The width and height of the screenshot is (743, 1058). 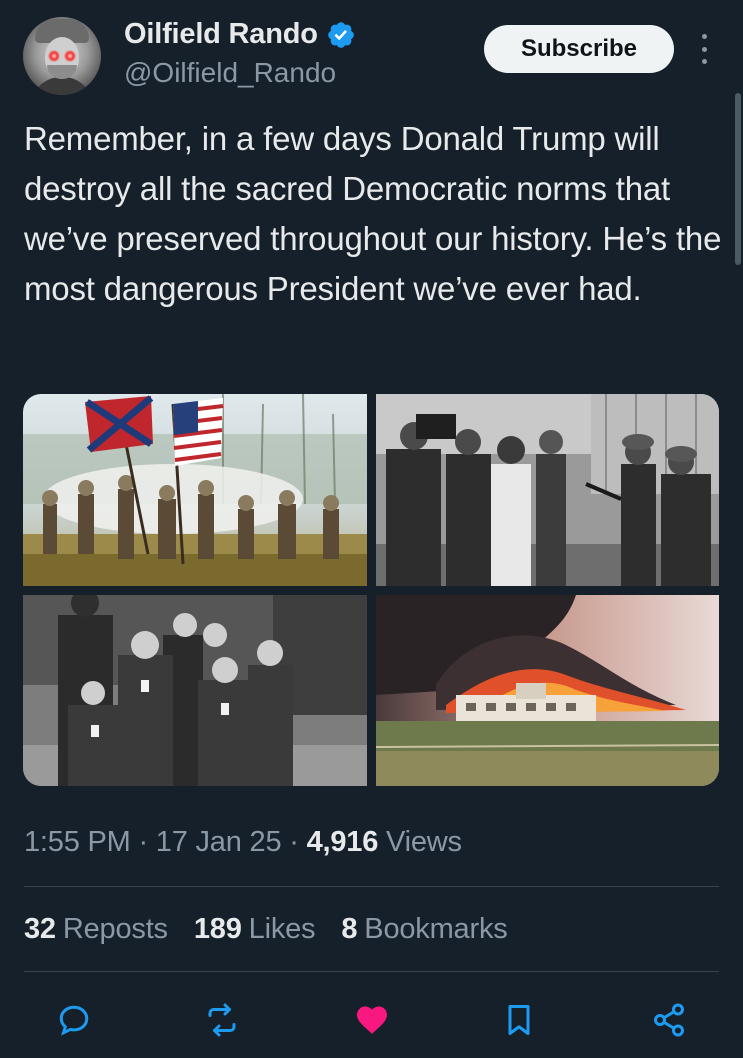 I want to click on engagement-stats: 32 Reposts 189 Likes 8 Bookmarks, so click(x=266, y=929).